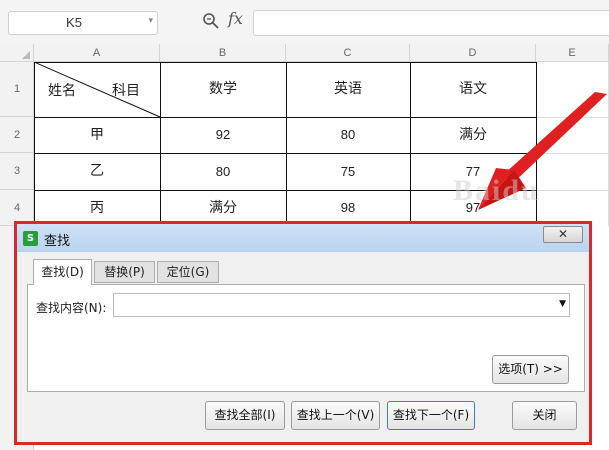 The height and width of the screenshot is (450, 609). Describe the element at coordinates (223, 135) in the screenshot. I see `score-cell: 92` at that location.